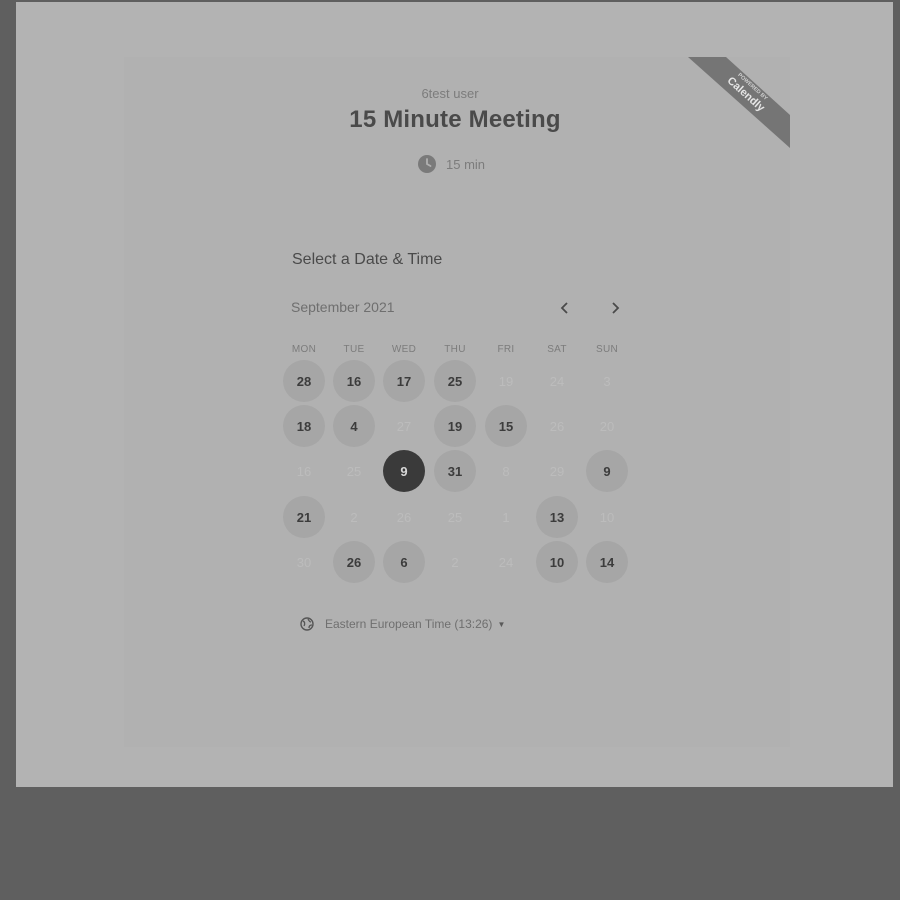  What do you see at coordinates (404, 471) in the screenshot?
I see `calendar-day-selected: 9` at bounding box center [404, 471].